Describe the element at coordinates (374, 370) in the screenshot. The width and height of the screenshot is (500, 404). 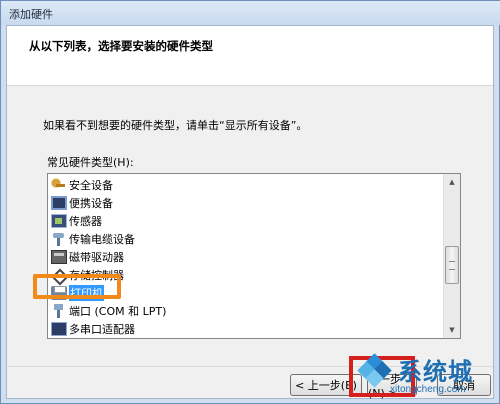
I see `watermark-logo-icon` at that location.